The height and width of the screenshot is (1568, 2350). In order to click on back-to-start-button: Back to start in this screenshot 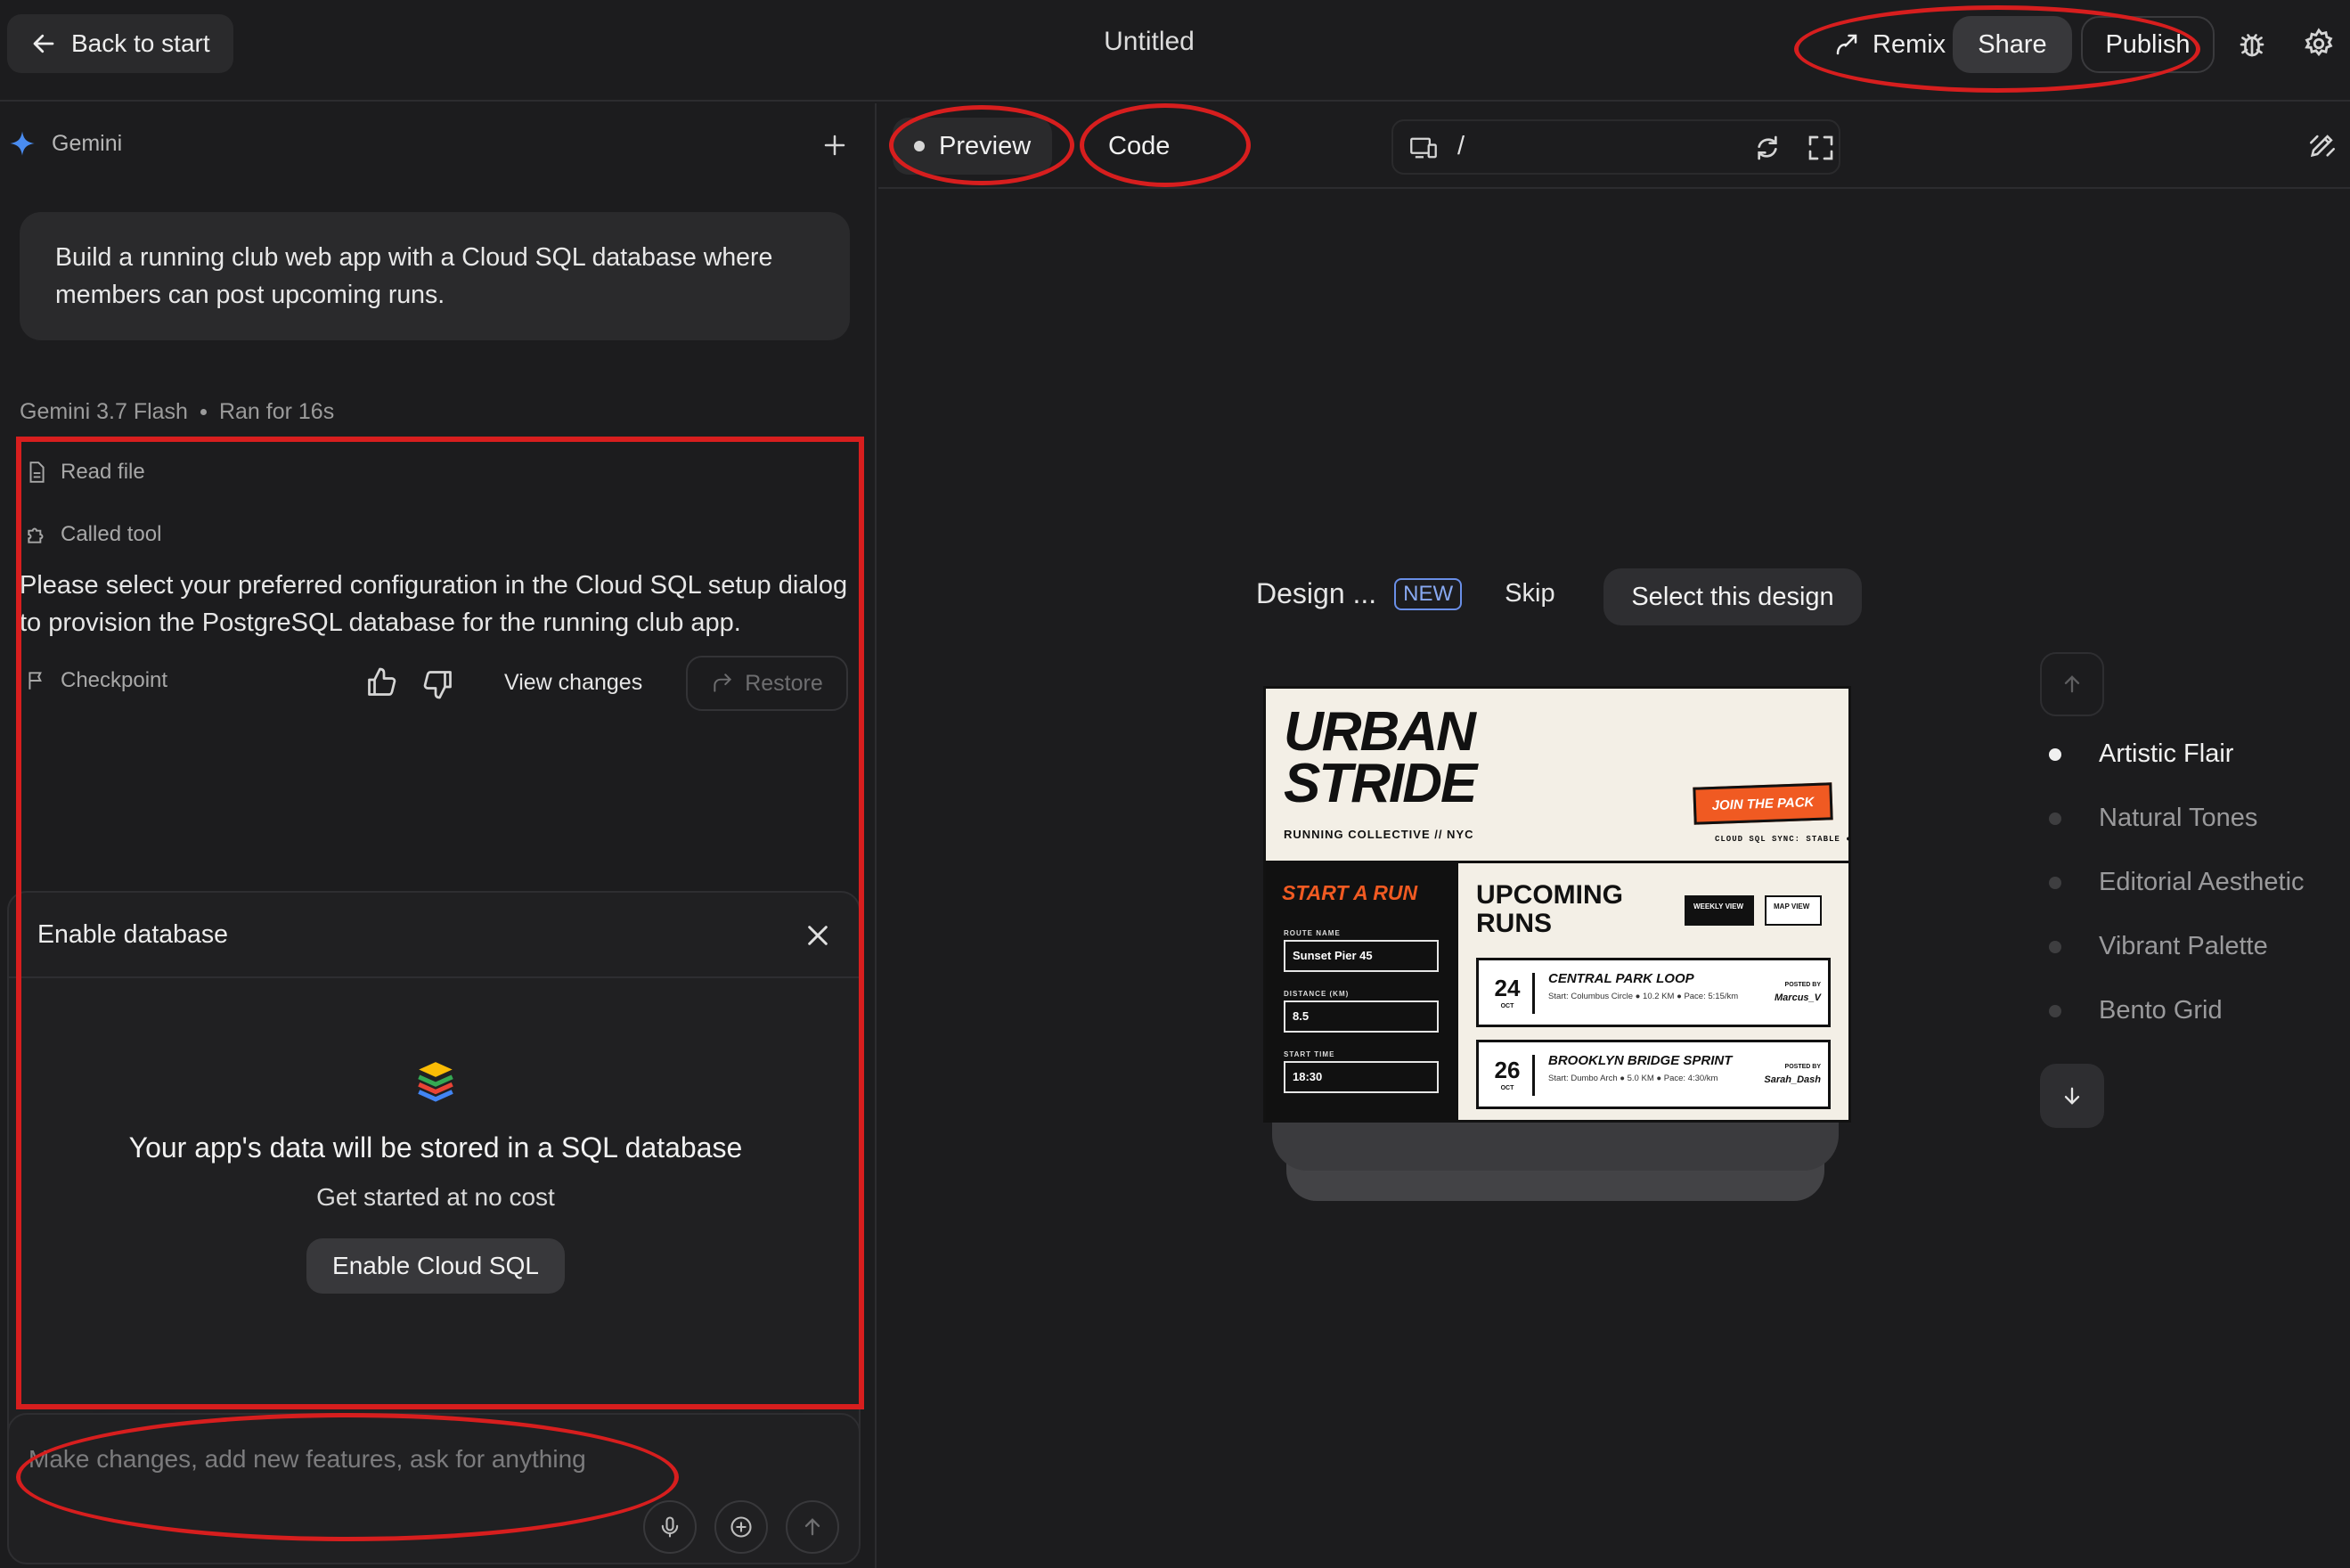, I will do `click(120, 43)`.